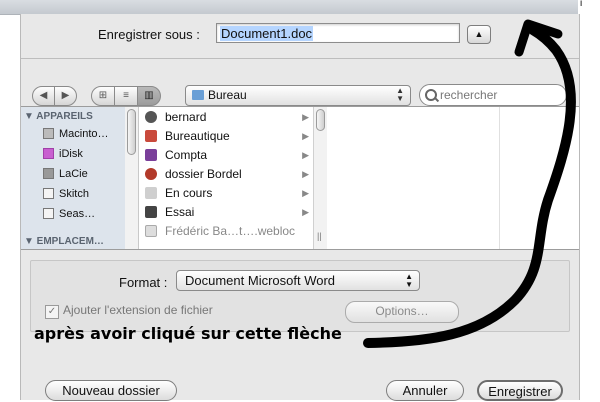  Describe the element at coordinates (149, 96) in the screenshot. I see `column-view-button: ▥` at that location.